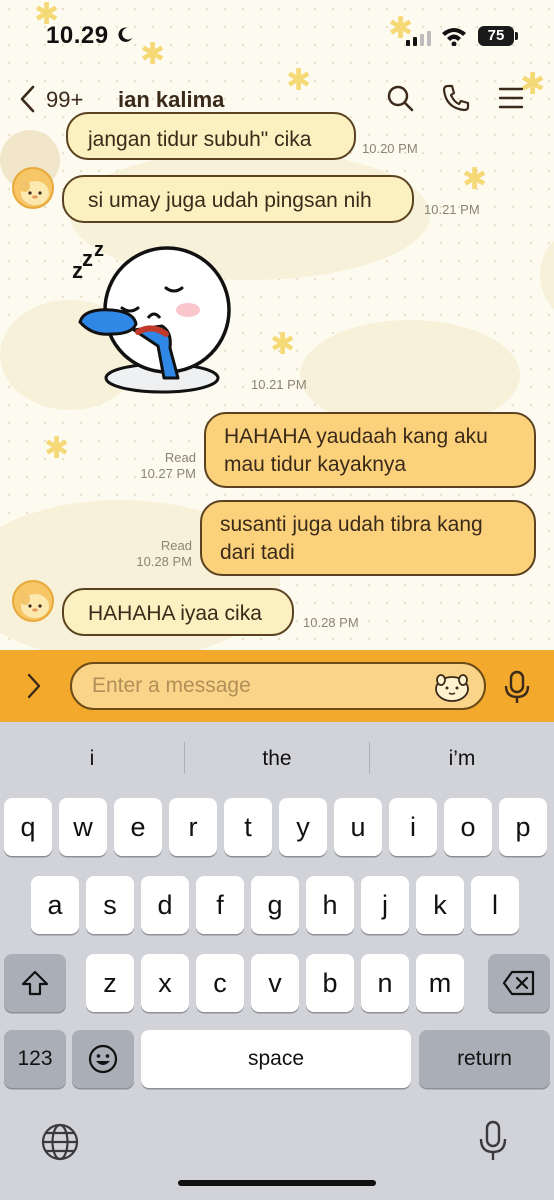 The width and height of the screenshot is (554, 1200). I want to click on message-receipt: Read 10.27 PM, so click(166, 466).